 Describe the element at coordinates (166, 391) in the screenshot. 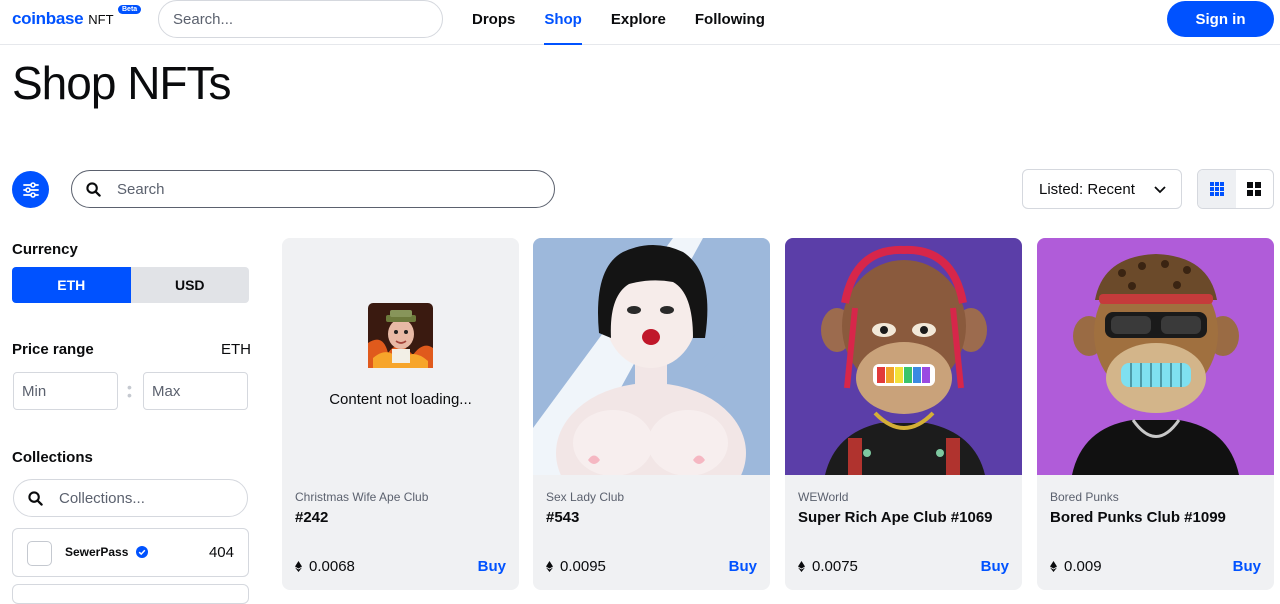

I see `price-max-placeholder: Max` at that location.